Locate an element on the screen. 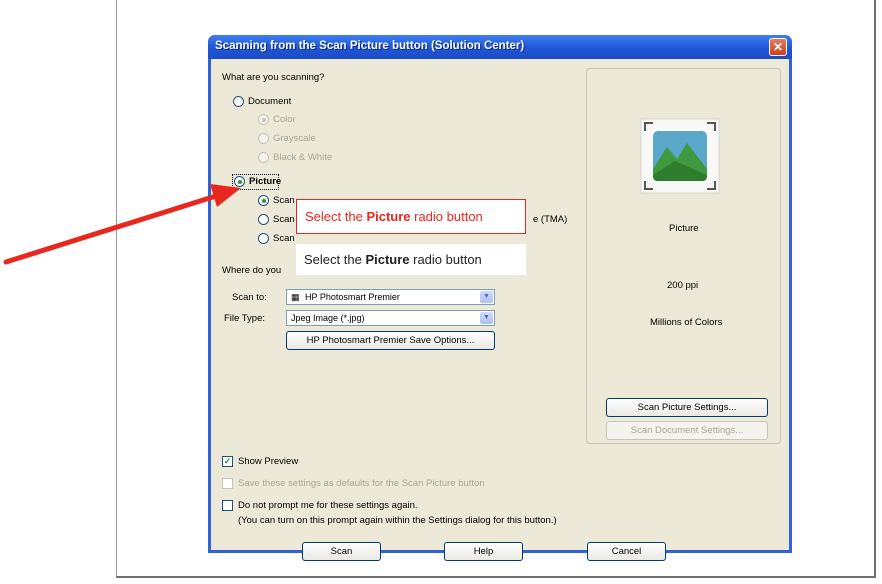 The height and width of the screenshot is (584, 882). pointer-arrow-icon is located at coordinates (122, 224).